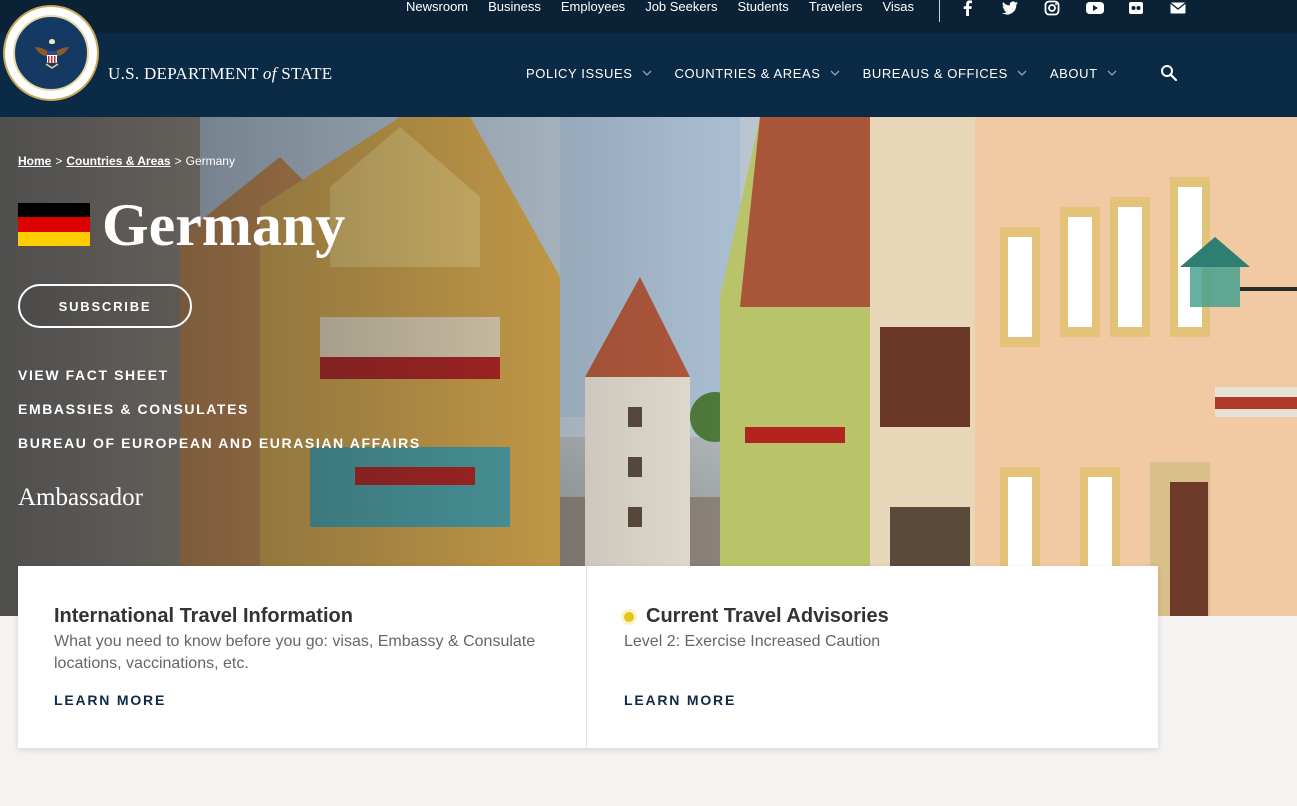  I want to click on advisory-level-text: Level 2: Exercise Increased Caution, so click(752, 641).